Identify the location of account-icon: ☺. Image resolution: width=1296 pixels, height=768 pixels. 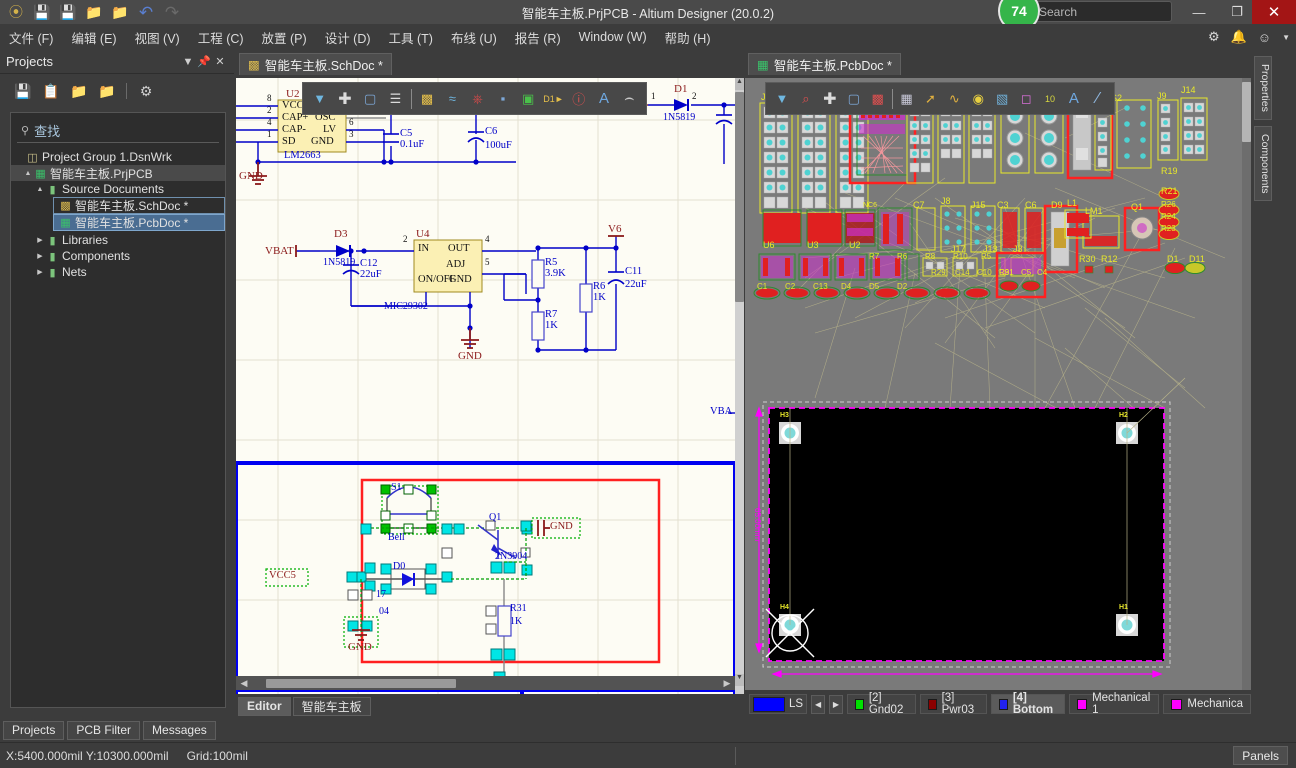
(1264, 37).